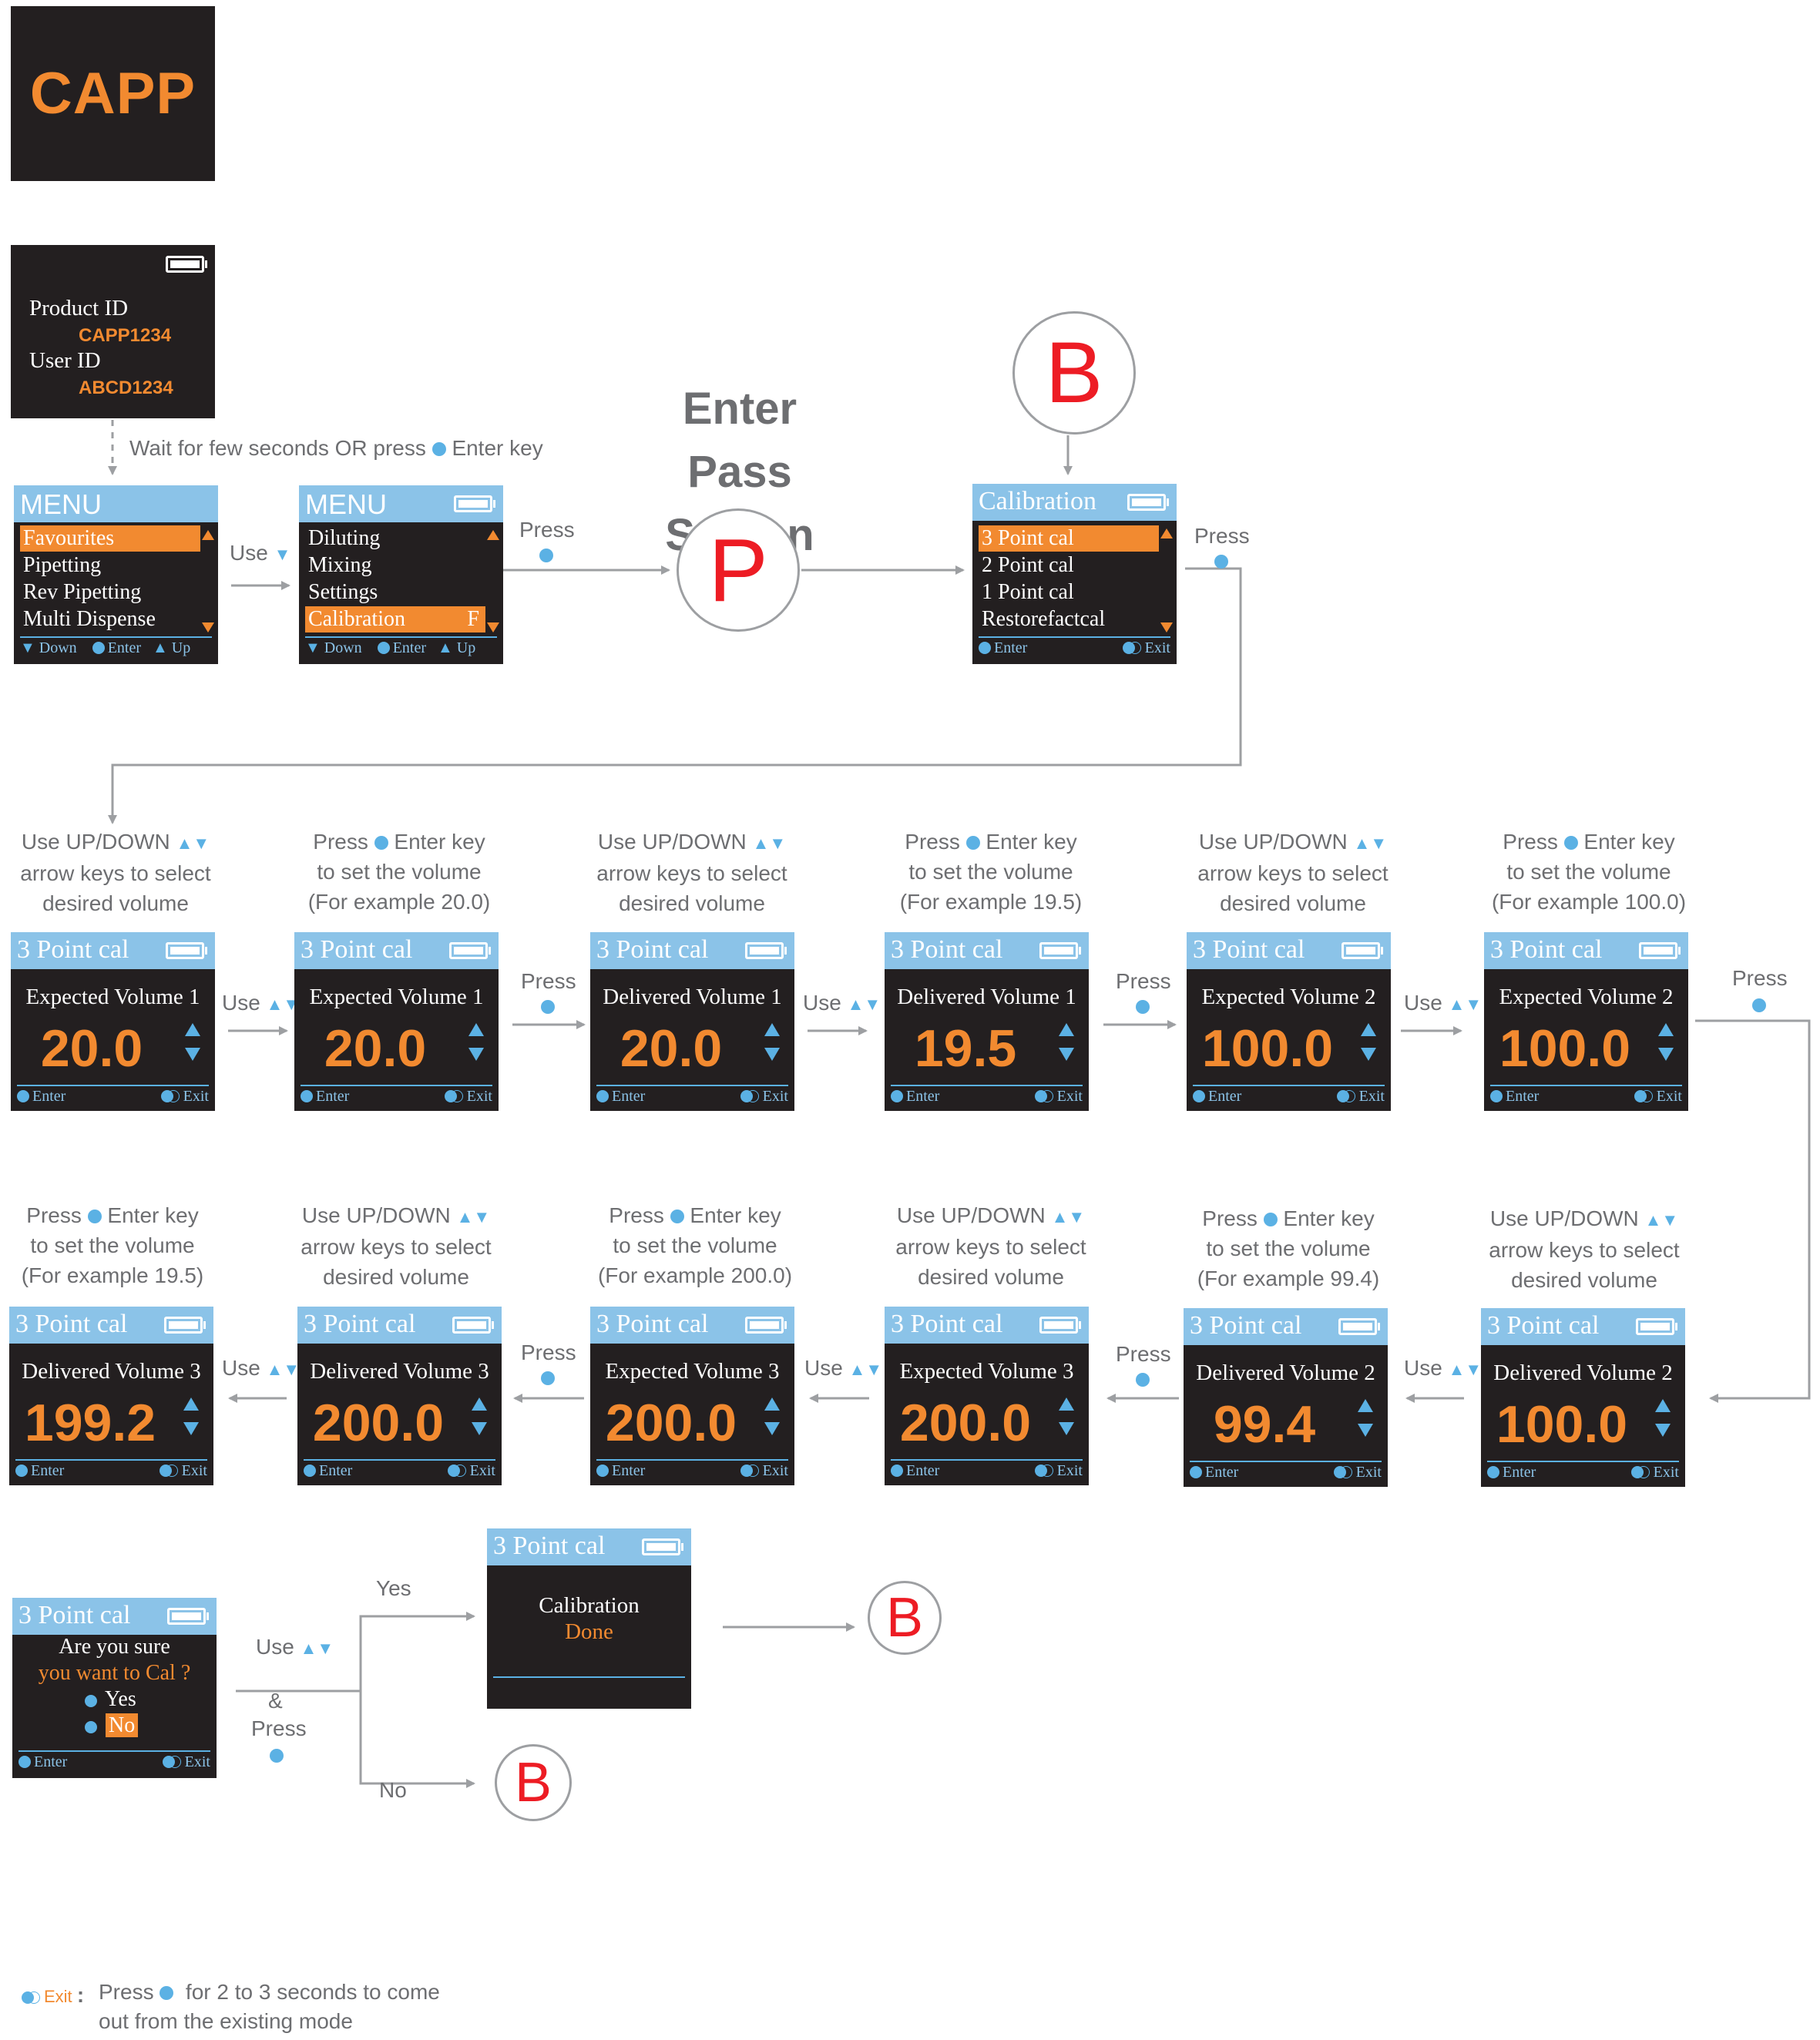 This screenshot has height=2040, width=1820. What do you see at coordinates (393, 1790) in the screenshot?
I see `no-label: No` at bounding box center [393, 1790].